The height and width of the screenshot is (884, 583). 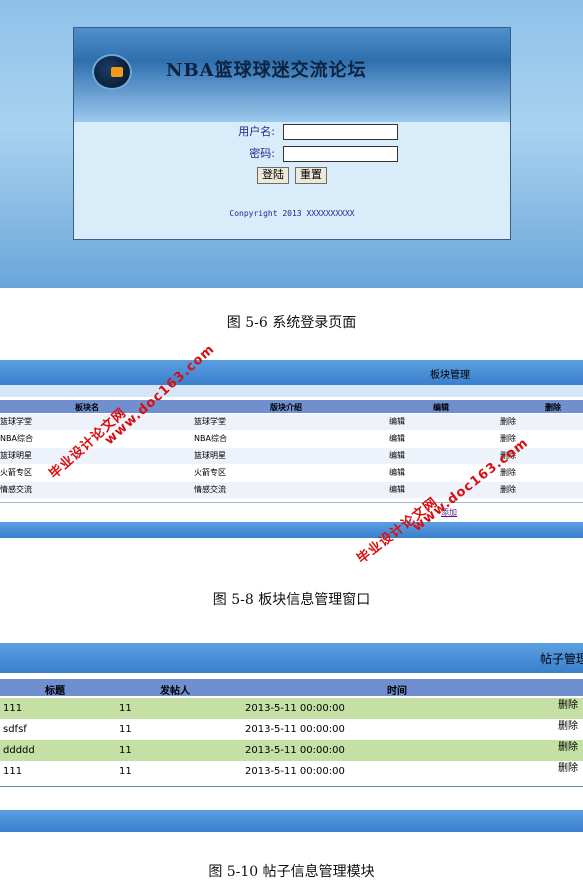 I want to click on board-name: 火箭专区, so click(x=16, y=472).